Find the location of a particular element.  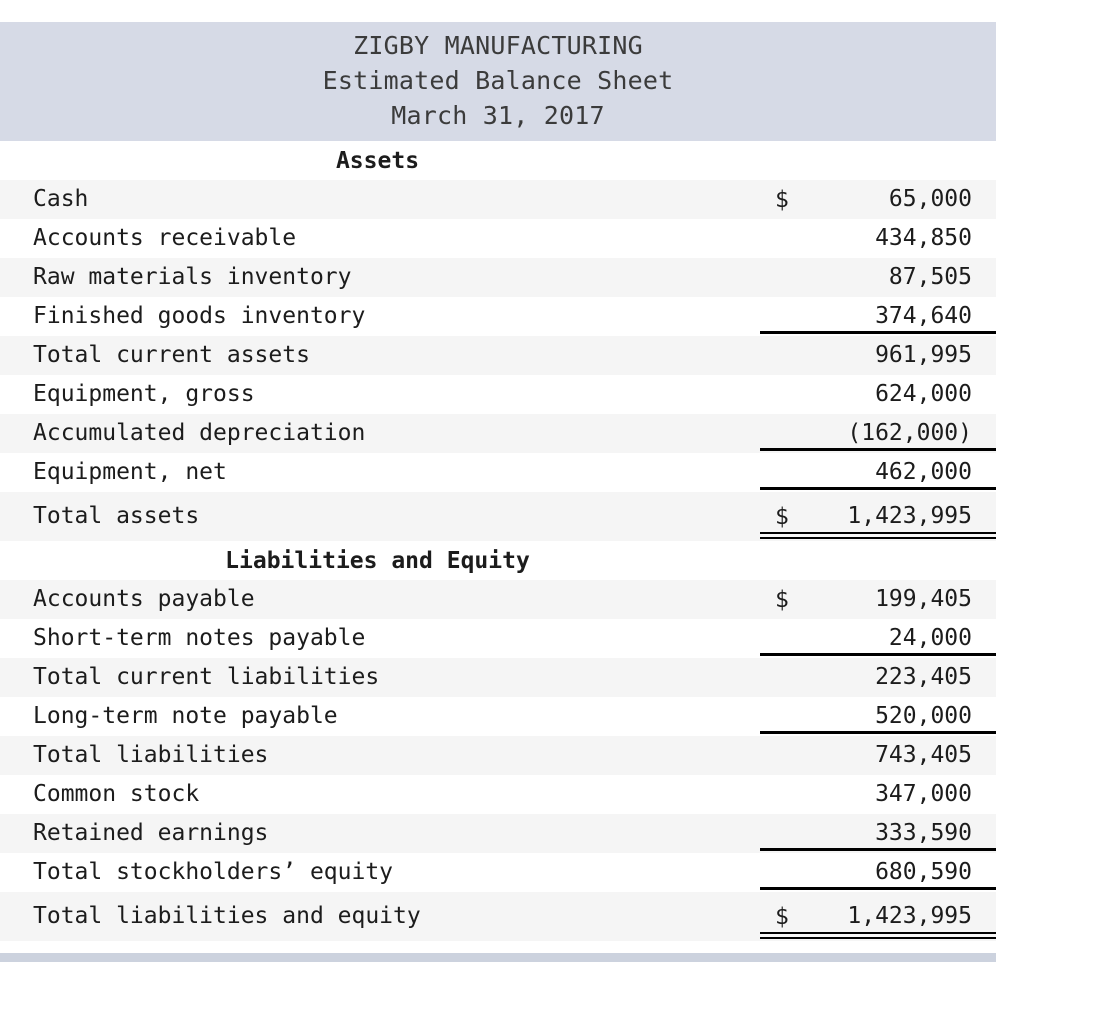

row-amount: 24,000 is located at coordinates (930, 638).